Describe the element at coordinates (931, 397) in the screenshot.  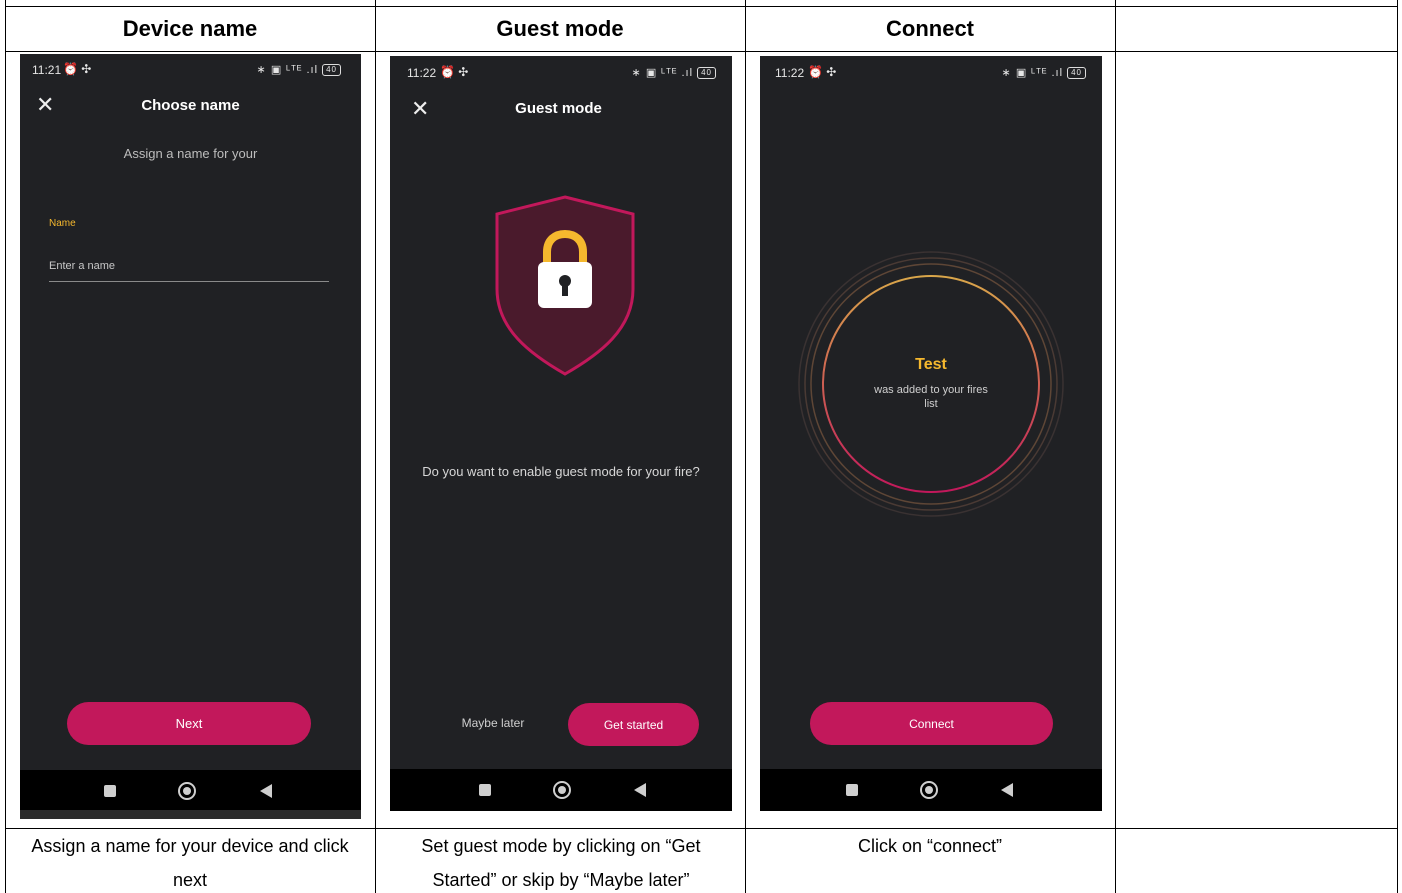
I see `added-message: was added to your fires list` at that location.